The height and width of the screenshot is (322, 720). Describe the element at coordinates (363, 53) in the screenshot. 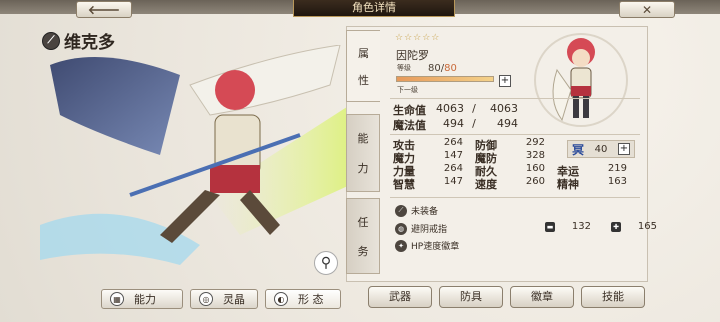

I see `side-tab-attributes-char-1: 属` at that location.